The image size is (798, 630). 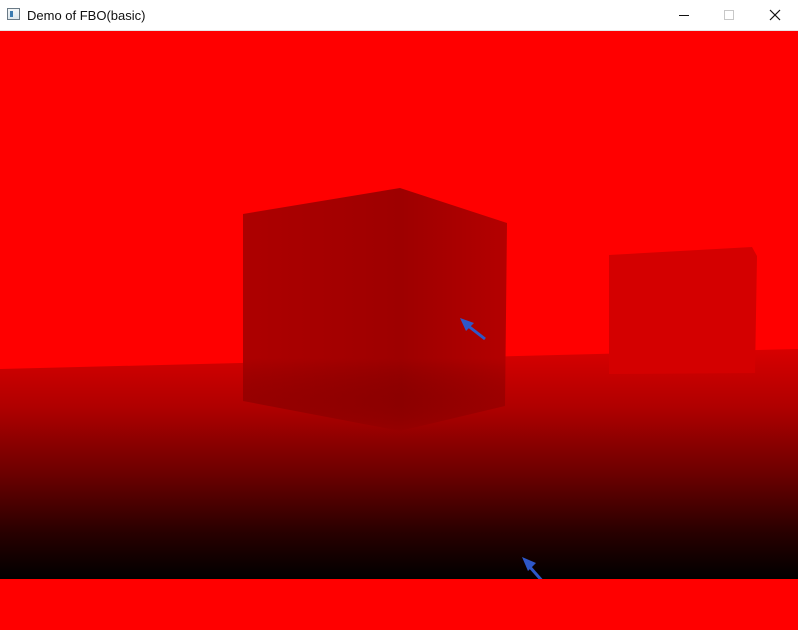 What do you see at coordinates (375, 309) in the screenshot?
I see `large-cube-shading` at bounding box center [375, 309].